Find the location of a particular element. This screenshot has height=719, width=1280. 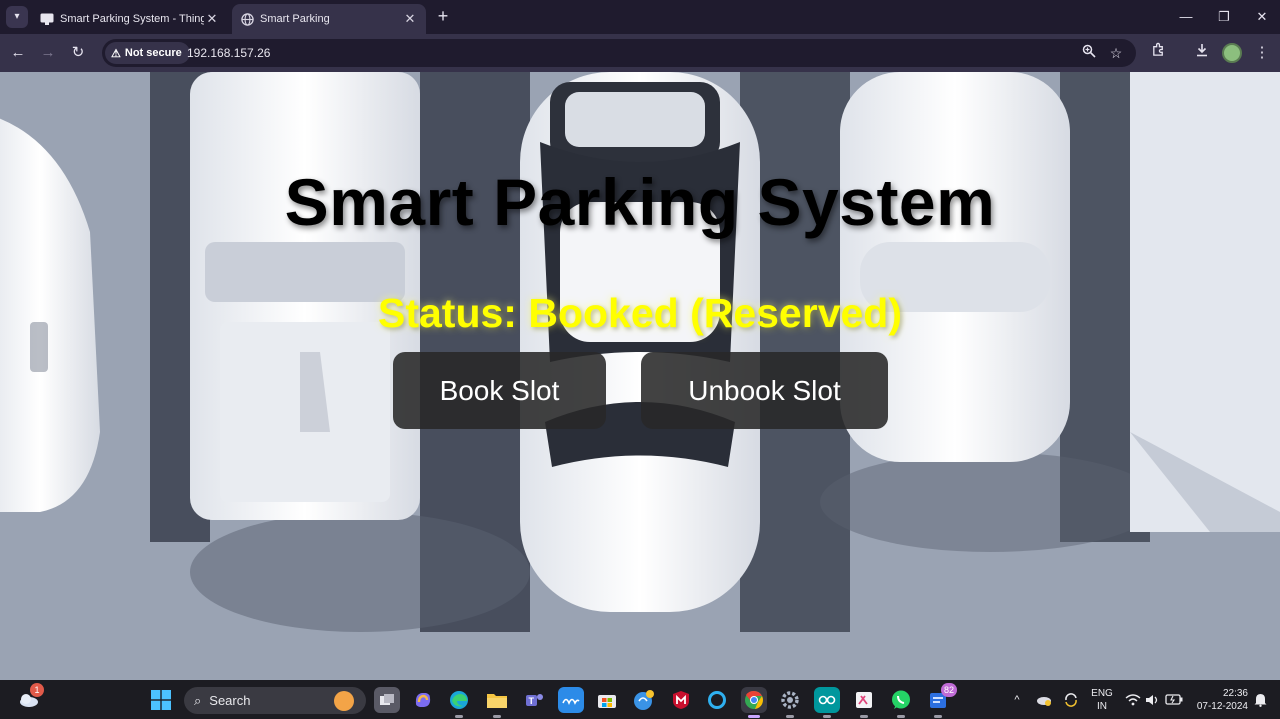

copilot-icon is located at coordinates (423, 700).